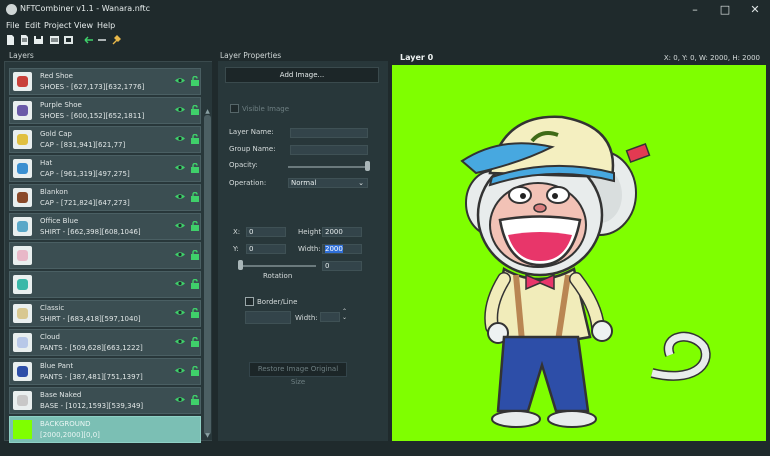 The image size is (770, 456). I want to click on y-field: 0, so click(266, 249).